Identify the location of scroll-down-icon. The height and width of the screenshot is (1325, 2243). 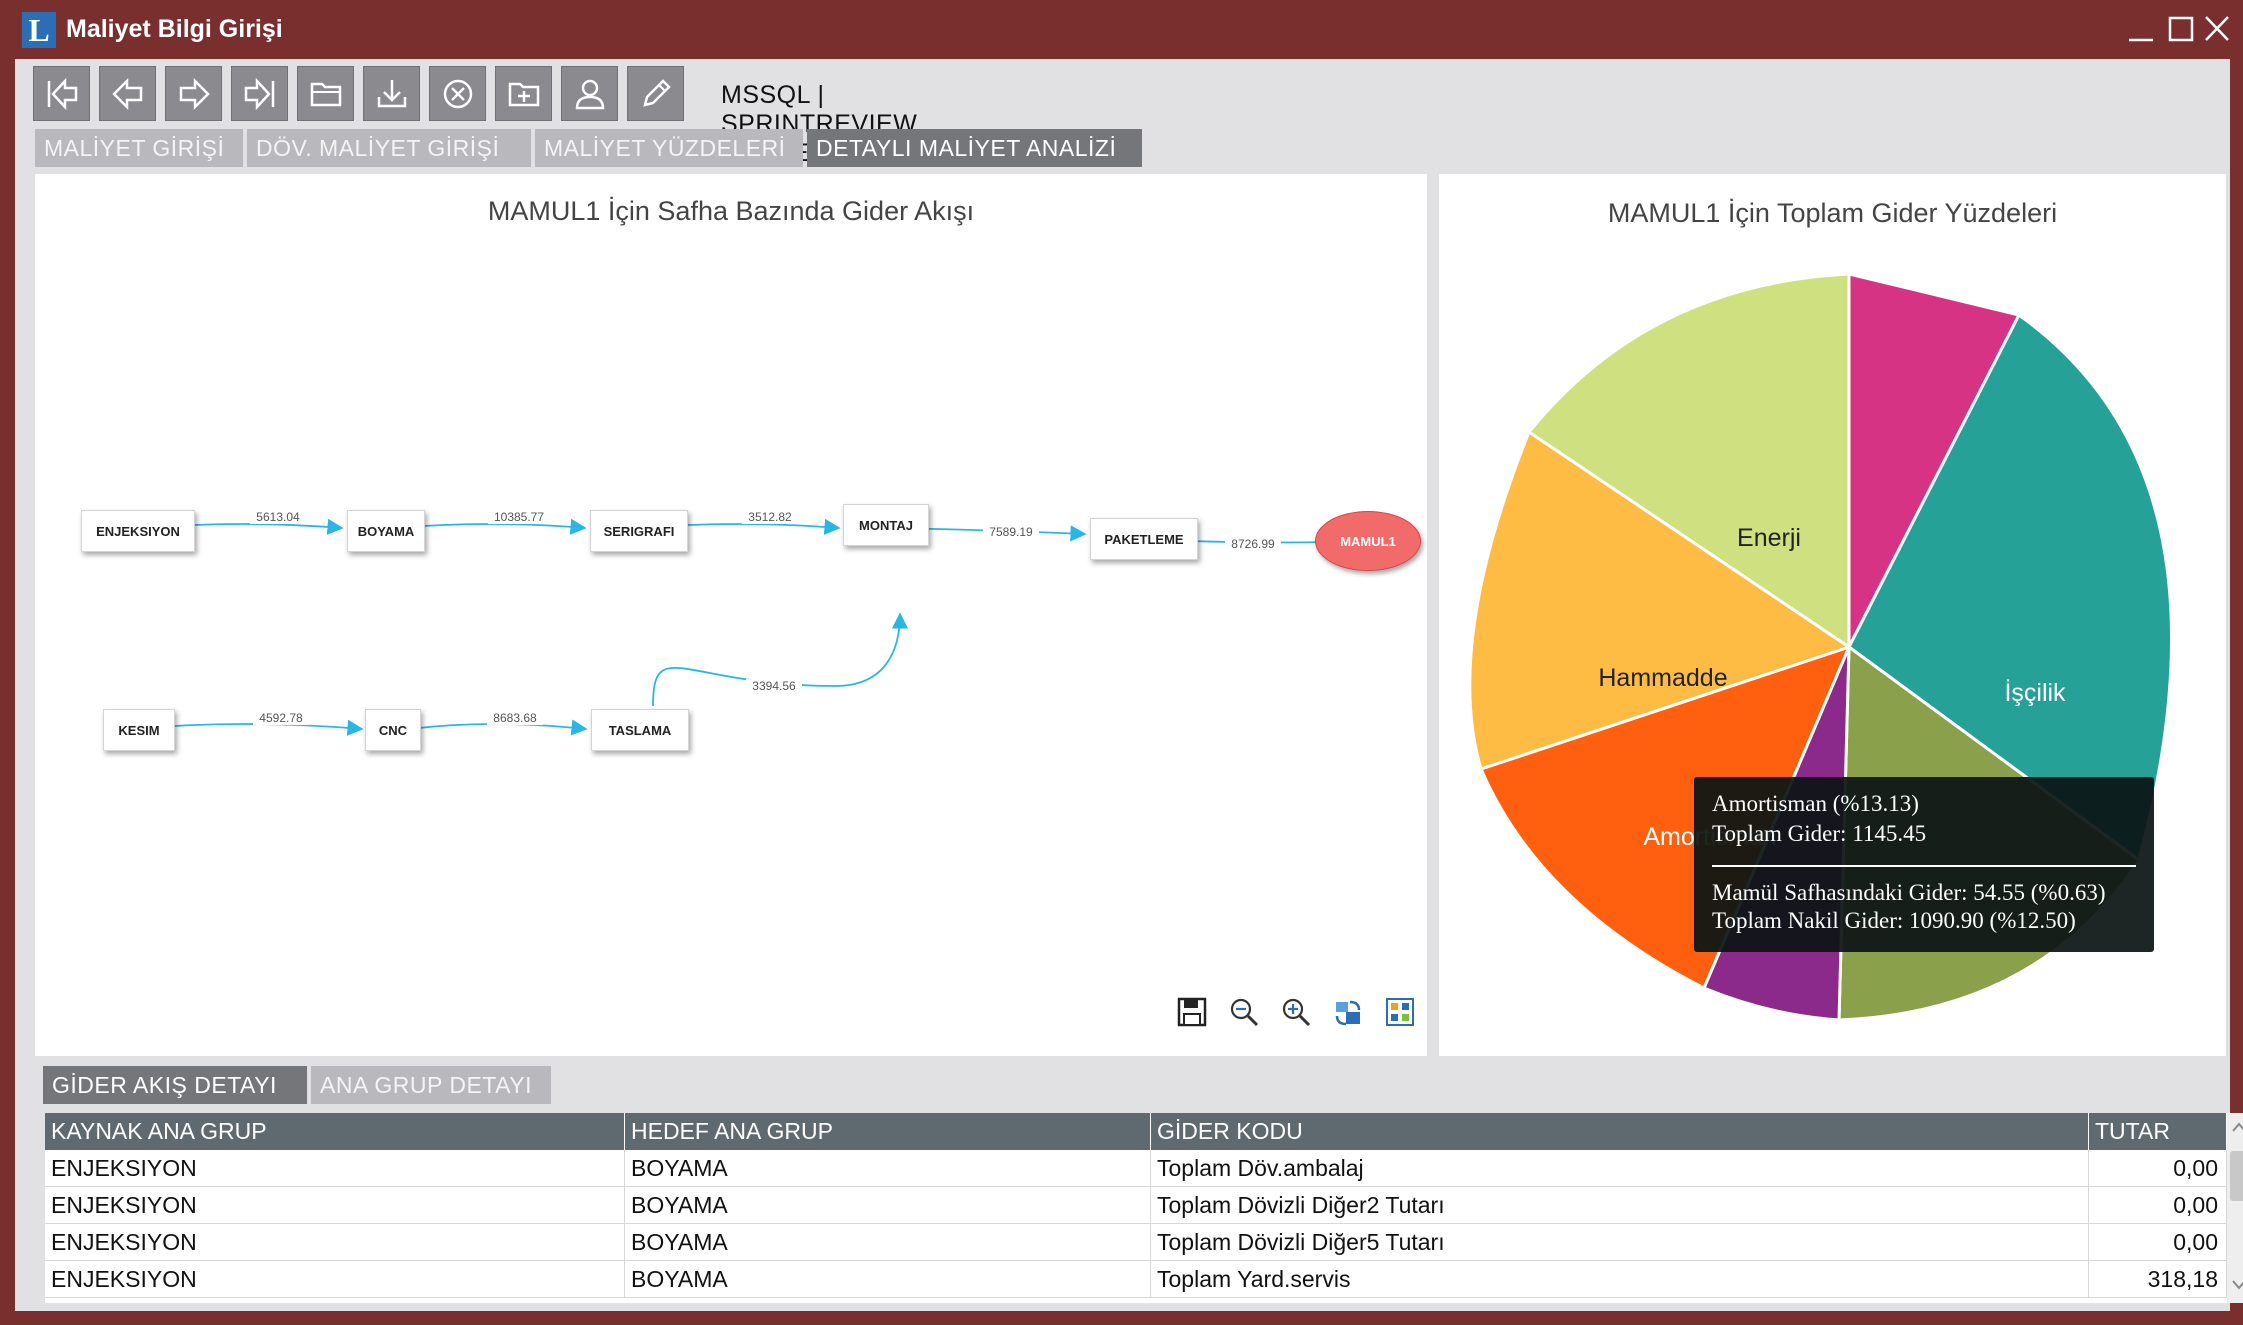
(2237, 1285).